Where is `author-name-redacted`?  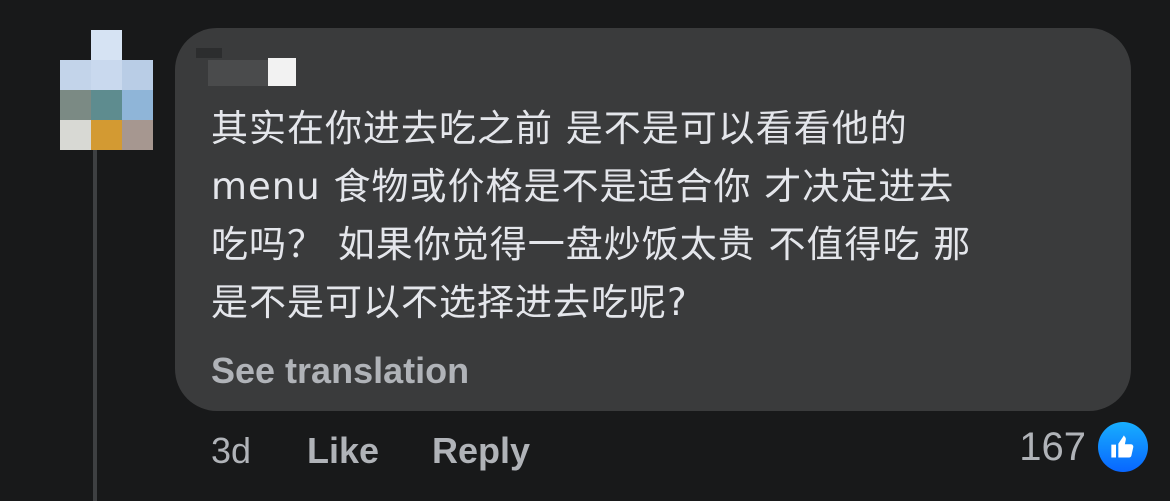 author-name-redacted is located at coordinates (248, 67).